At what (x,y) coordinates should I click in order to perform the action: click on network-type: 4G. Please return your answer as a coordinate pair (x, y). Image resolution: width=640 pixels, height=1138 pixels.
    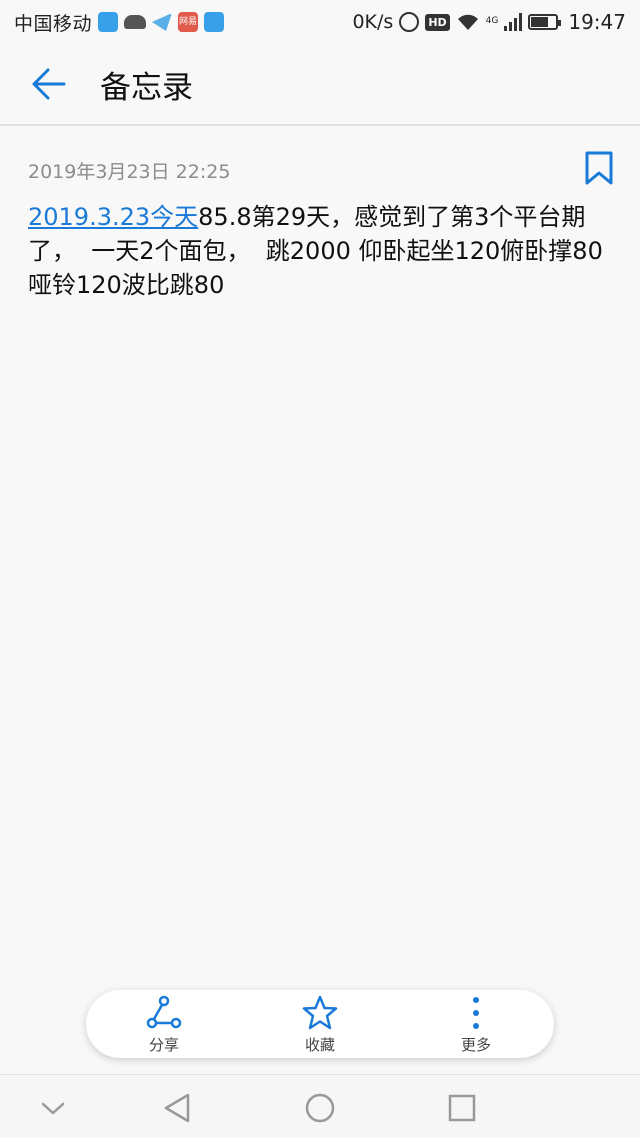
    Looking at the image, I should click on (492, 21).